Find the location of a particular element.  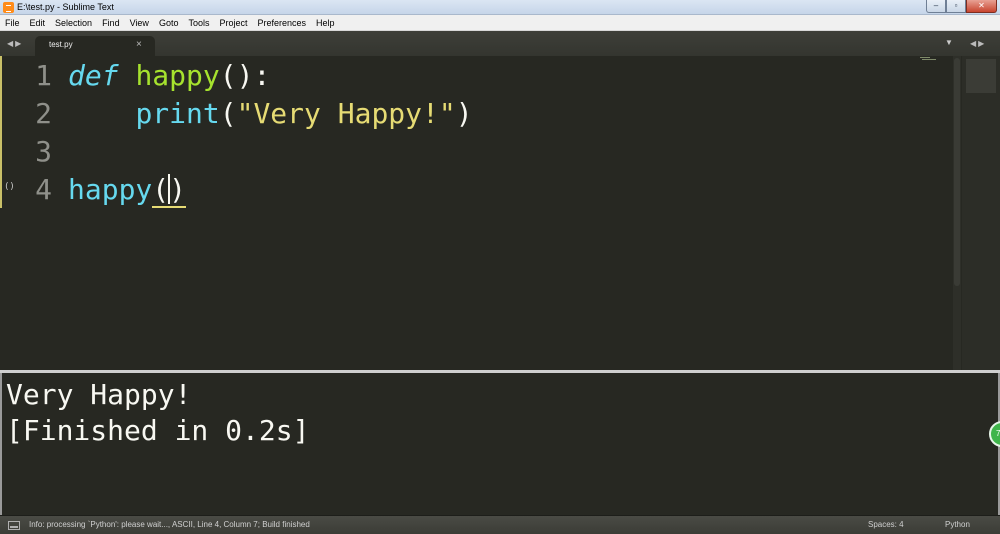

line-number: 3 is located at coordinates (43, 151).